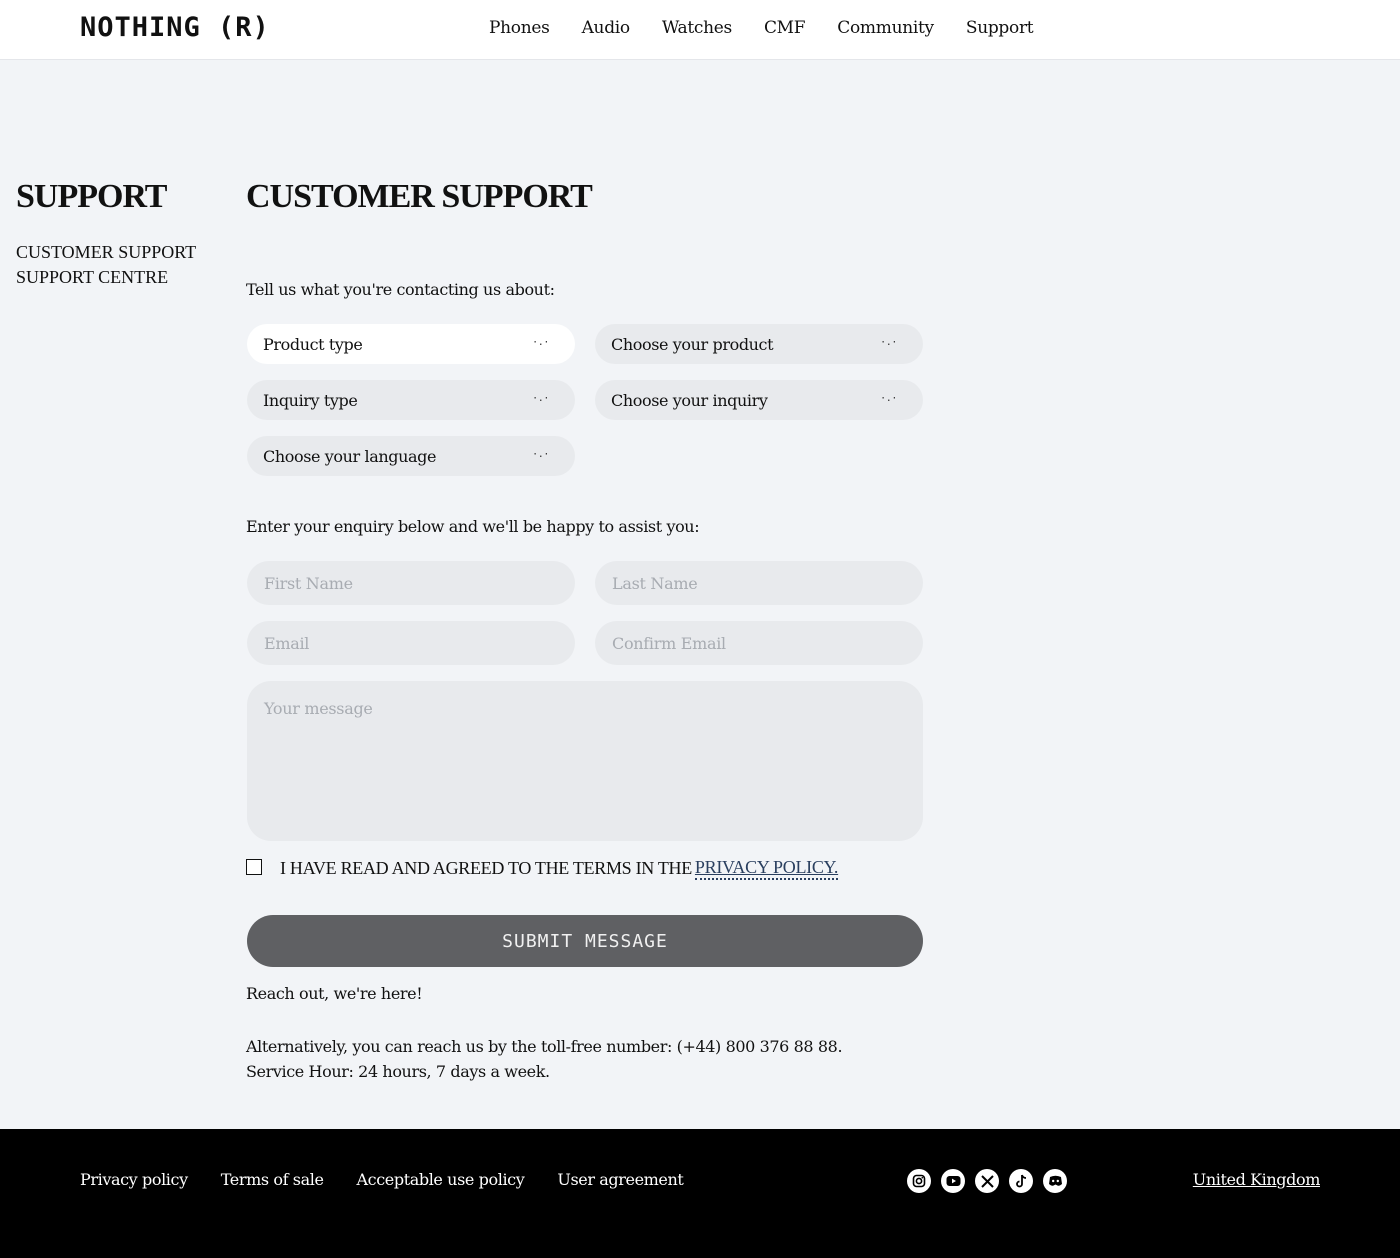 This screenshot has width=1400, height=1258. Describe the element at coordinates (134, 1179) in the screenshot. I see `footer-privacy-policy: Privacy policy` at that location.